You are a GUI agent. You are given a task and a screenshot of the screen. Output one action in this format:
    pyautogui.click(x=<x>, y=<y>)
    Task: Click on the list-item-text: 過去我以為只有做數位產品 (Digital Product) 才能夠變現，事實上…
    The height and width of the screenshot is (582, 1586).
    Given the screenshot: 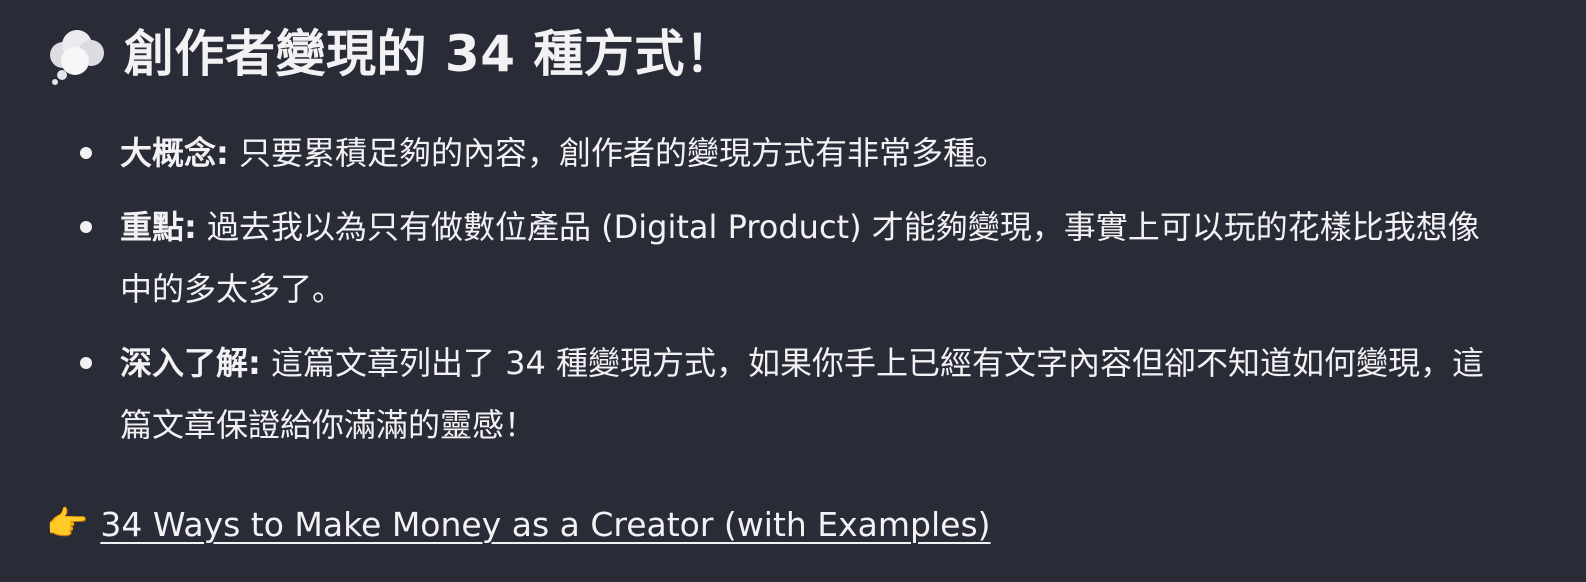 What is the action you would take?
    pyautogui.click(x=800, y=258)
    